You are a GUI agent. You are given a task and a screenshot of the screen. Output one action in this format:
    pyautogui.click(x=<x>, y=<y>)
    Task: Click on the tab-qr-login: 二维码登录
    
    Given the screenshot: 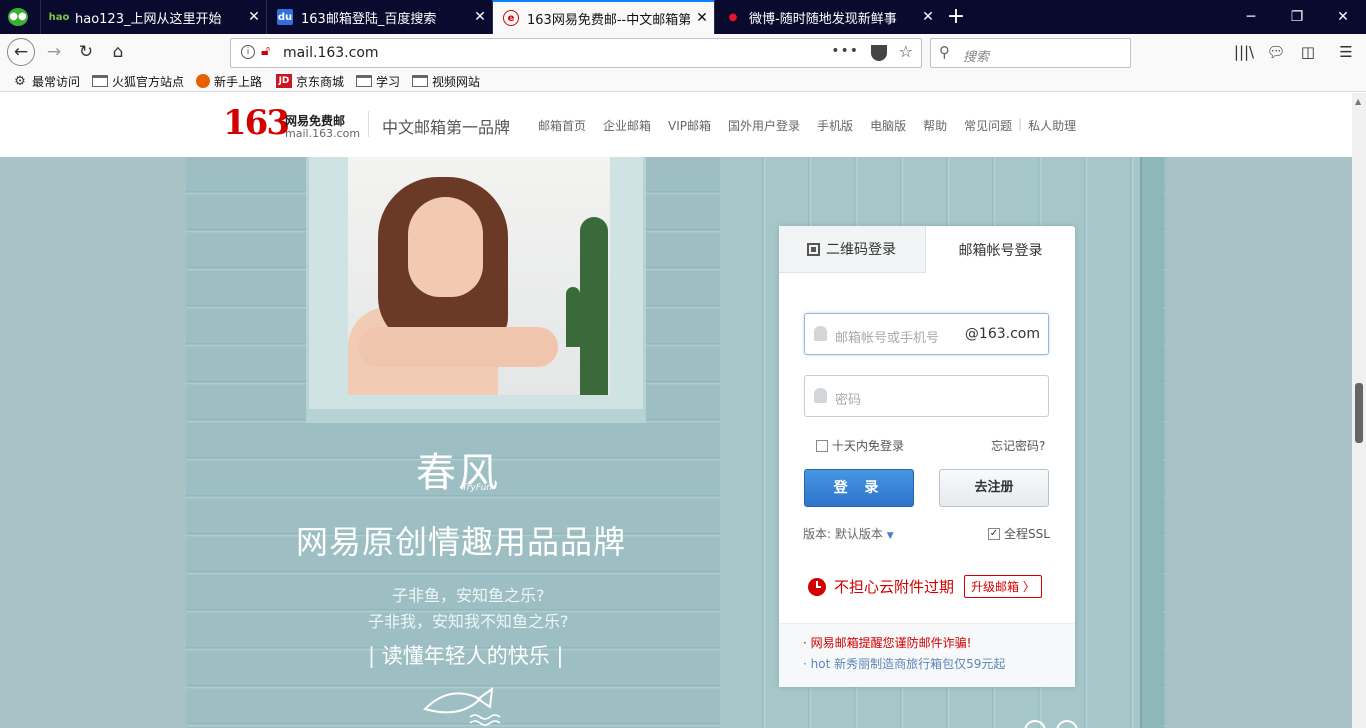 What is the action you would take?
    pyautogui.click(x=852, y=249)
    